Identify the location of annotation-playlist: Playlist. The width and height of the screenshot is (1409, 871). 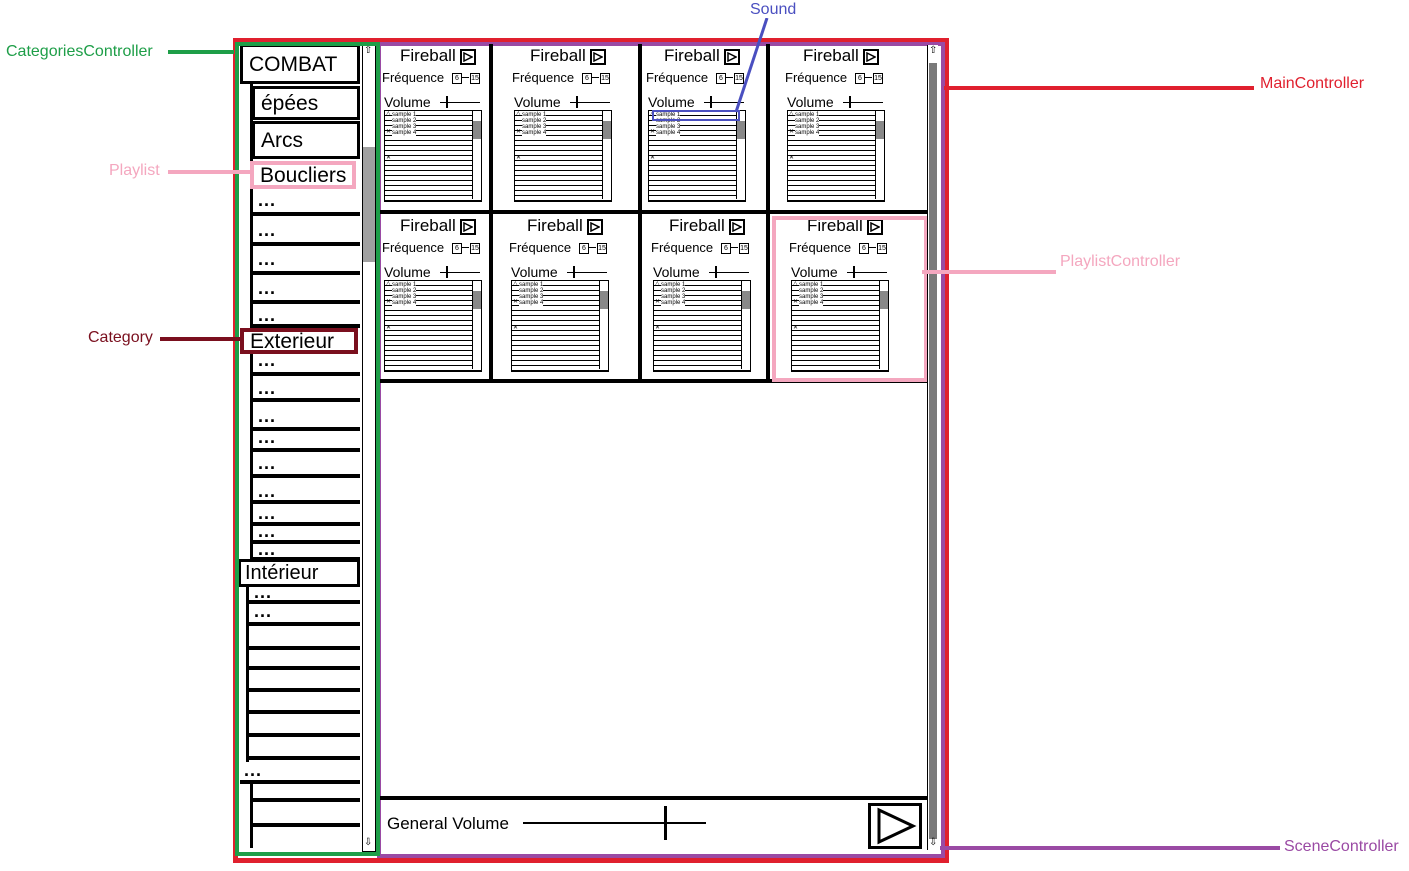
(134, 170).